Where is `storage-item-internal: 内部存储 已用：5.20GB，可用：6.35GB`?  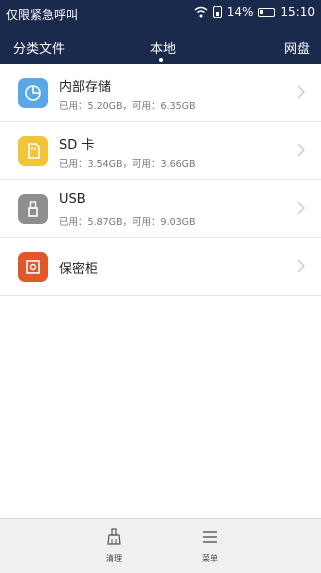 storage-item-internal: 内部存储 已用：5.20GB，可用：6.35GB is located at coordinates (160, 93).